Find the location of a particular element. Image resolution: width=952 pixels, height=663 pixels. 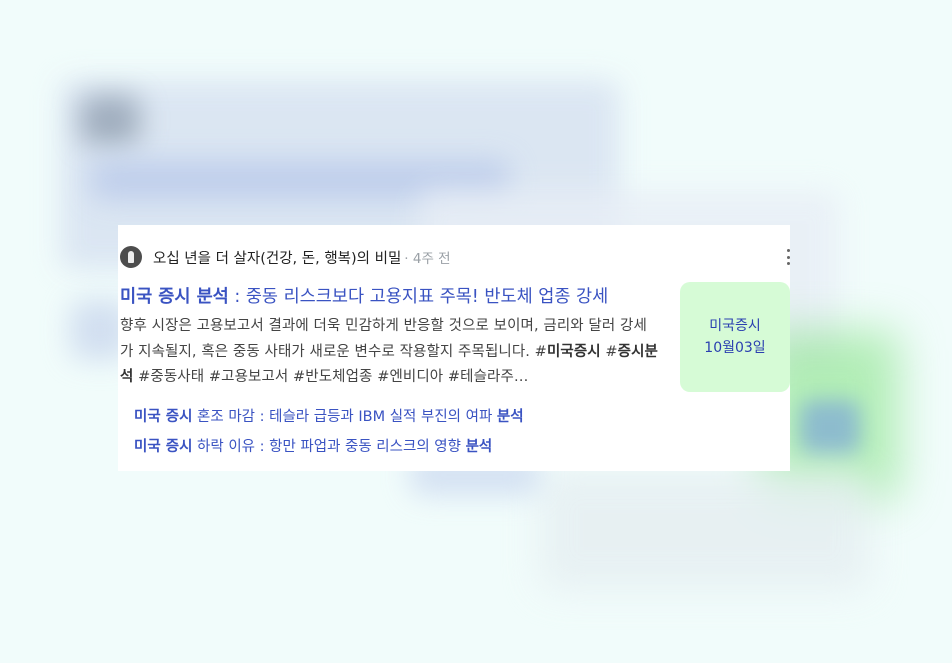

title-highlight: 미국 증시 분석 is located at coordinates (174, 297).